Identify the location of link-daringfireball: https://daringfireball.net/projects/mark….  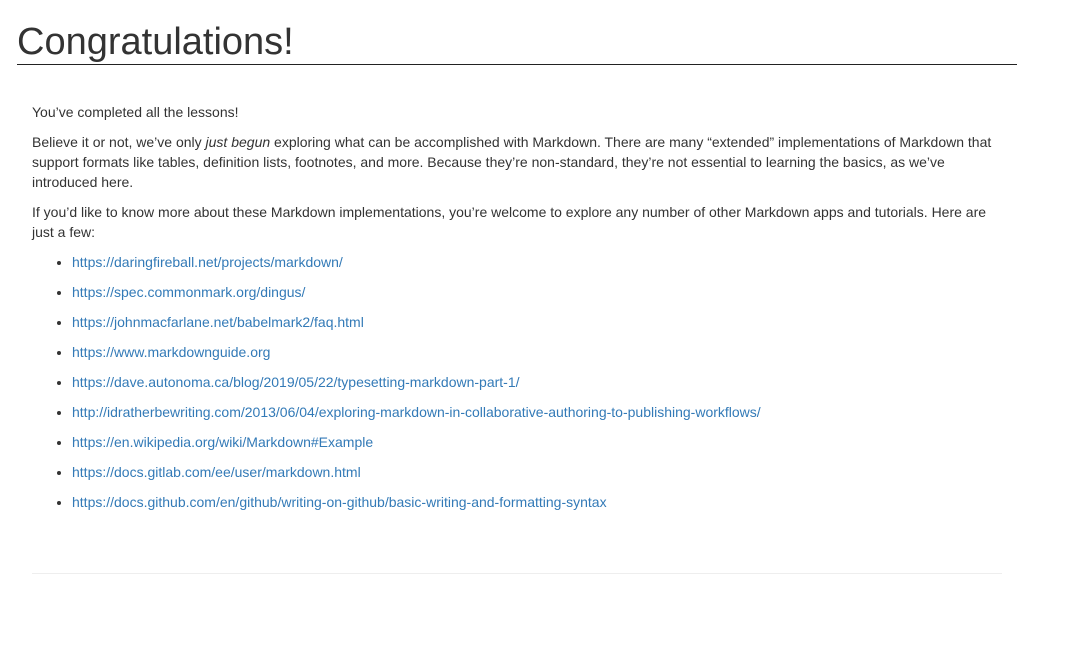
(207, 262).